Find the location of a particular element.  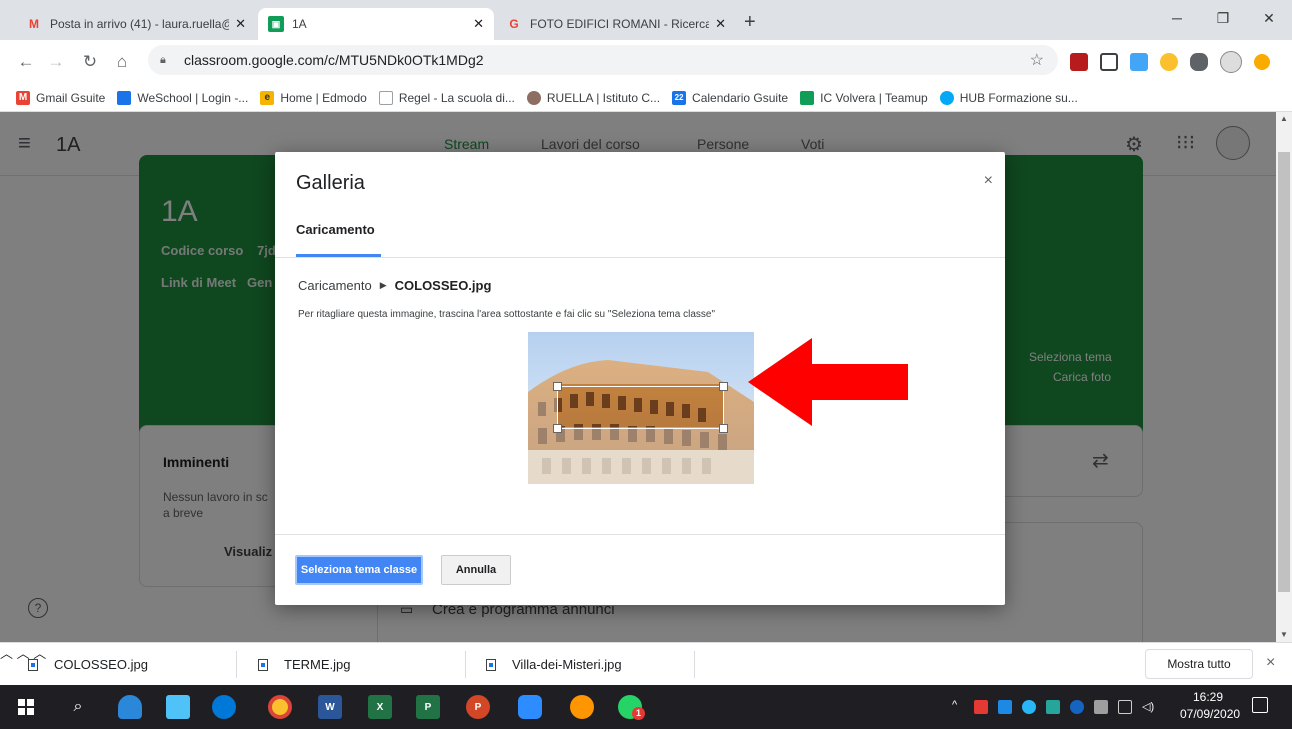

tab-google-search: G FOTO EDIFICI ROMANI - Ricerca ✕ is located at coordinates (616, 24).